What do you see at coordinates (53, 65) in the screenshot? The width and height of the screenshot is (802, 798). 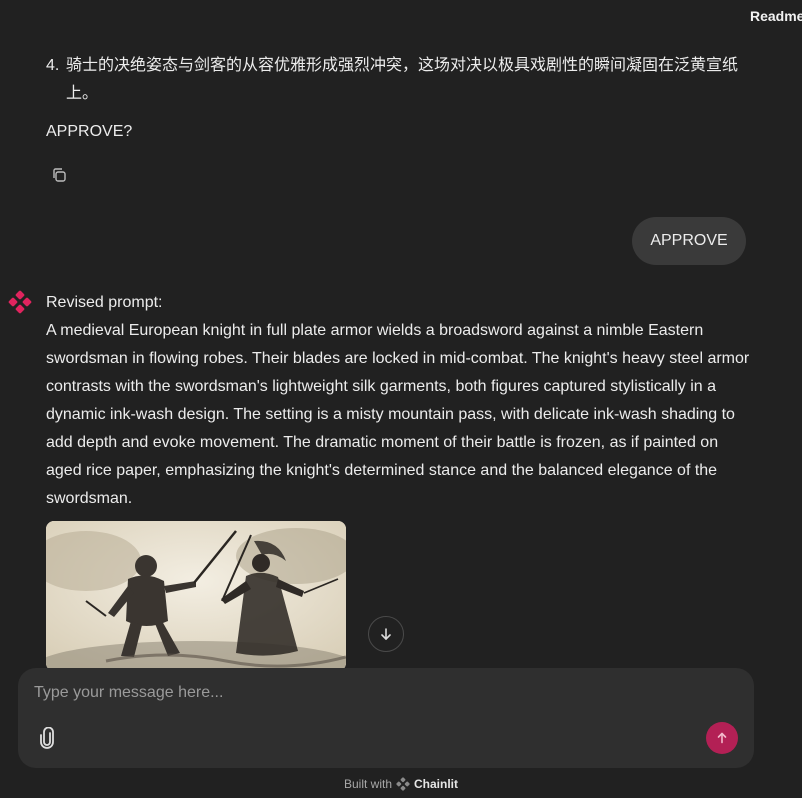 I see `list-item-number: 4.` at bounding box center [53, 65].